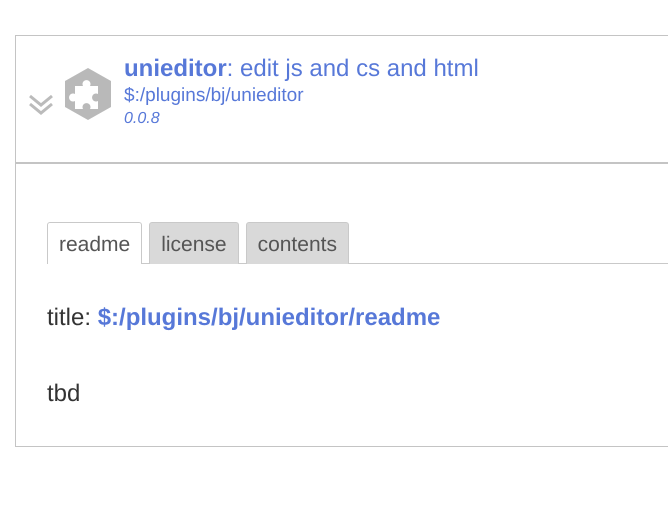 The height and width of the screenshot is (508, 668). I want to click on tab: license, so click(194, 243).